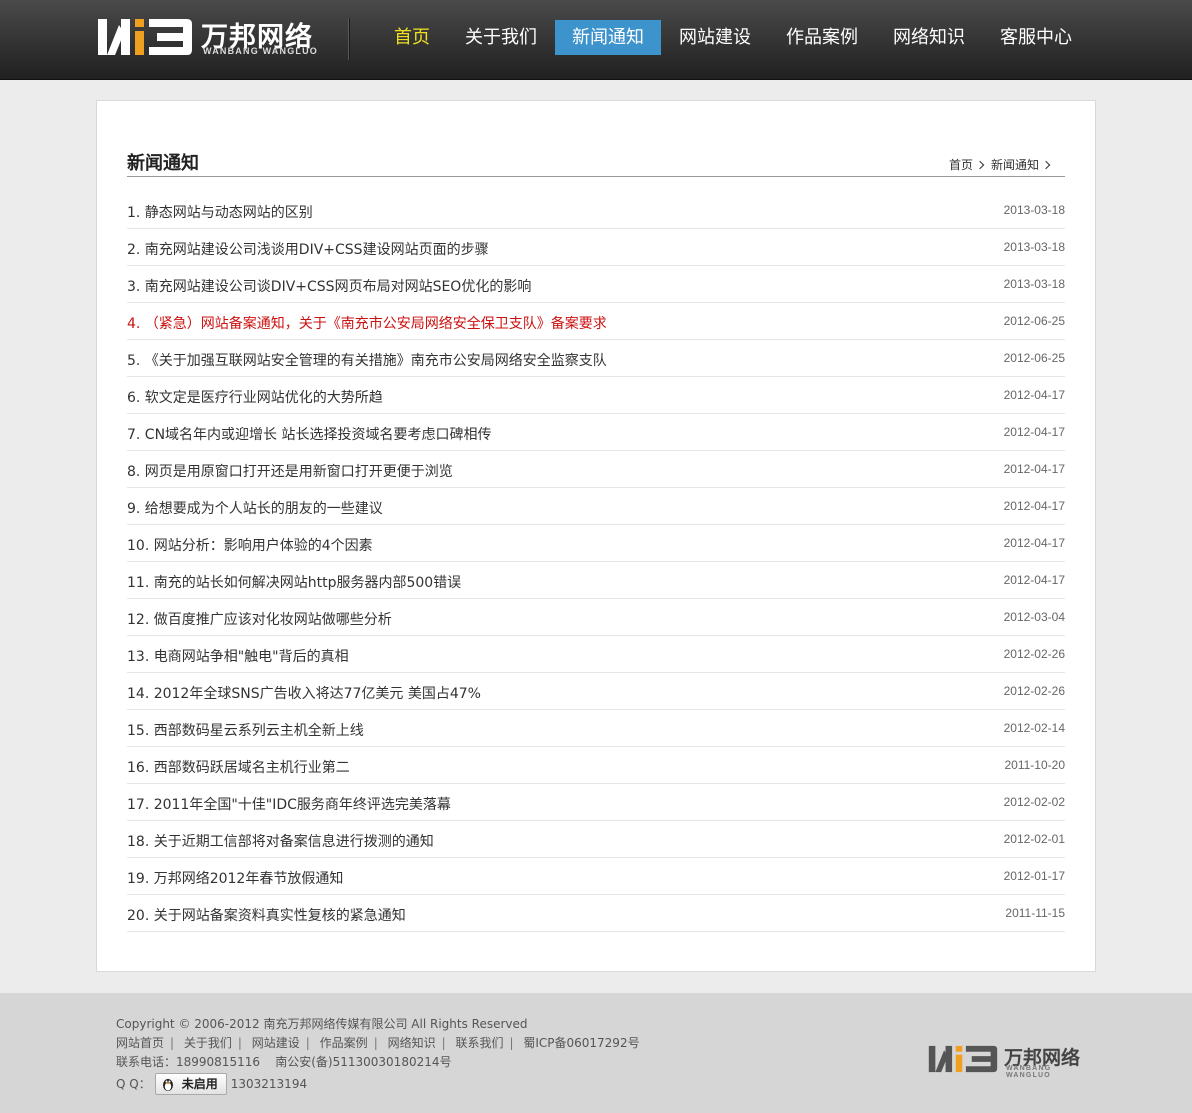 Image resolution: width=1192 pixels, height=1113 pixels. Describe the element at coordinates (1034, 839) in the screenshot. I see `news-date: 2012-02-01` at that location.